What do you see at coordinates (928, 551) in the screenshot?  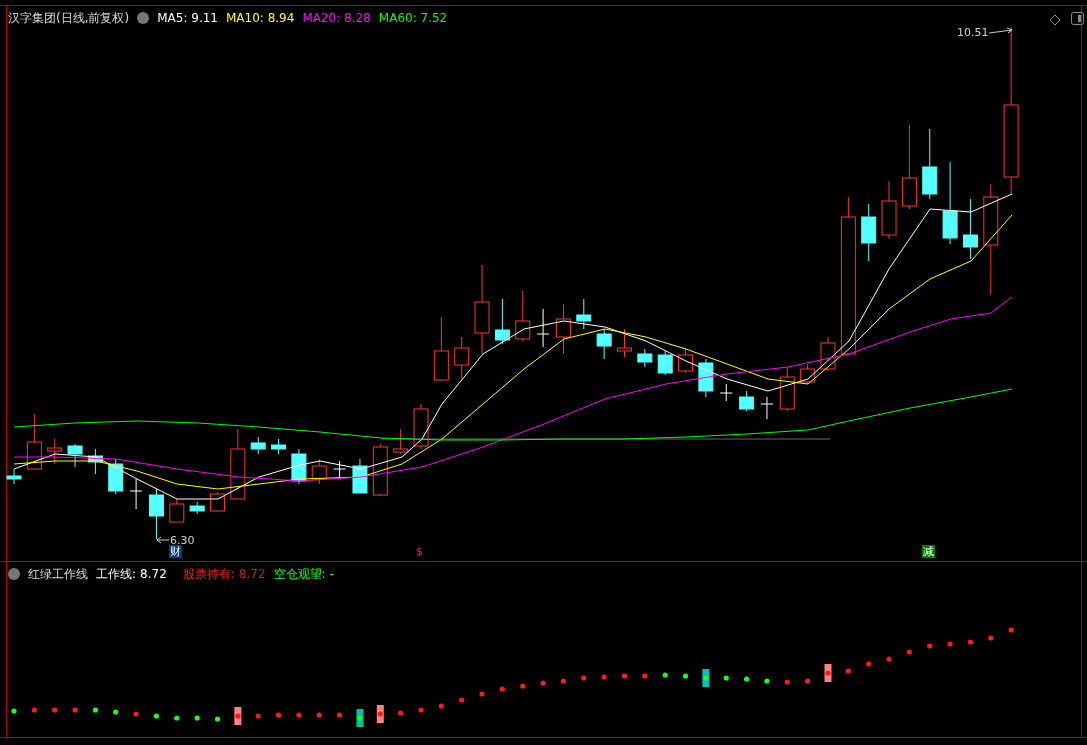 I see `event-marker: 减` at bounding box center [928, 551].